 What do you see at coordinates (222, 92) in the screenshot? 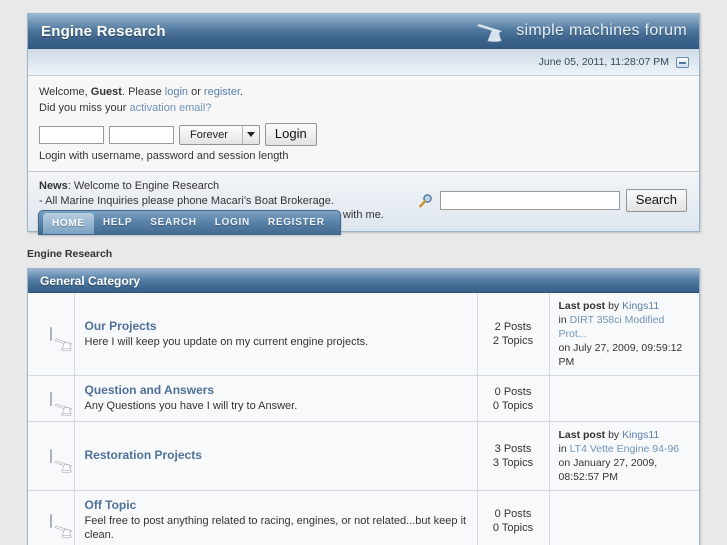
I see `register-link: register` at bounding box center [222, 92].